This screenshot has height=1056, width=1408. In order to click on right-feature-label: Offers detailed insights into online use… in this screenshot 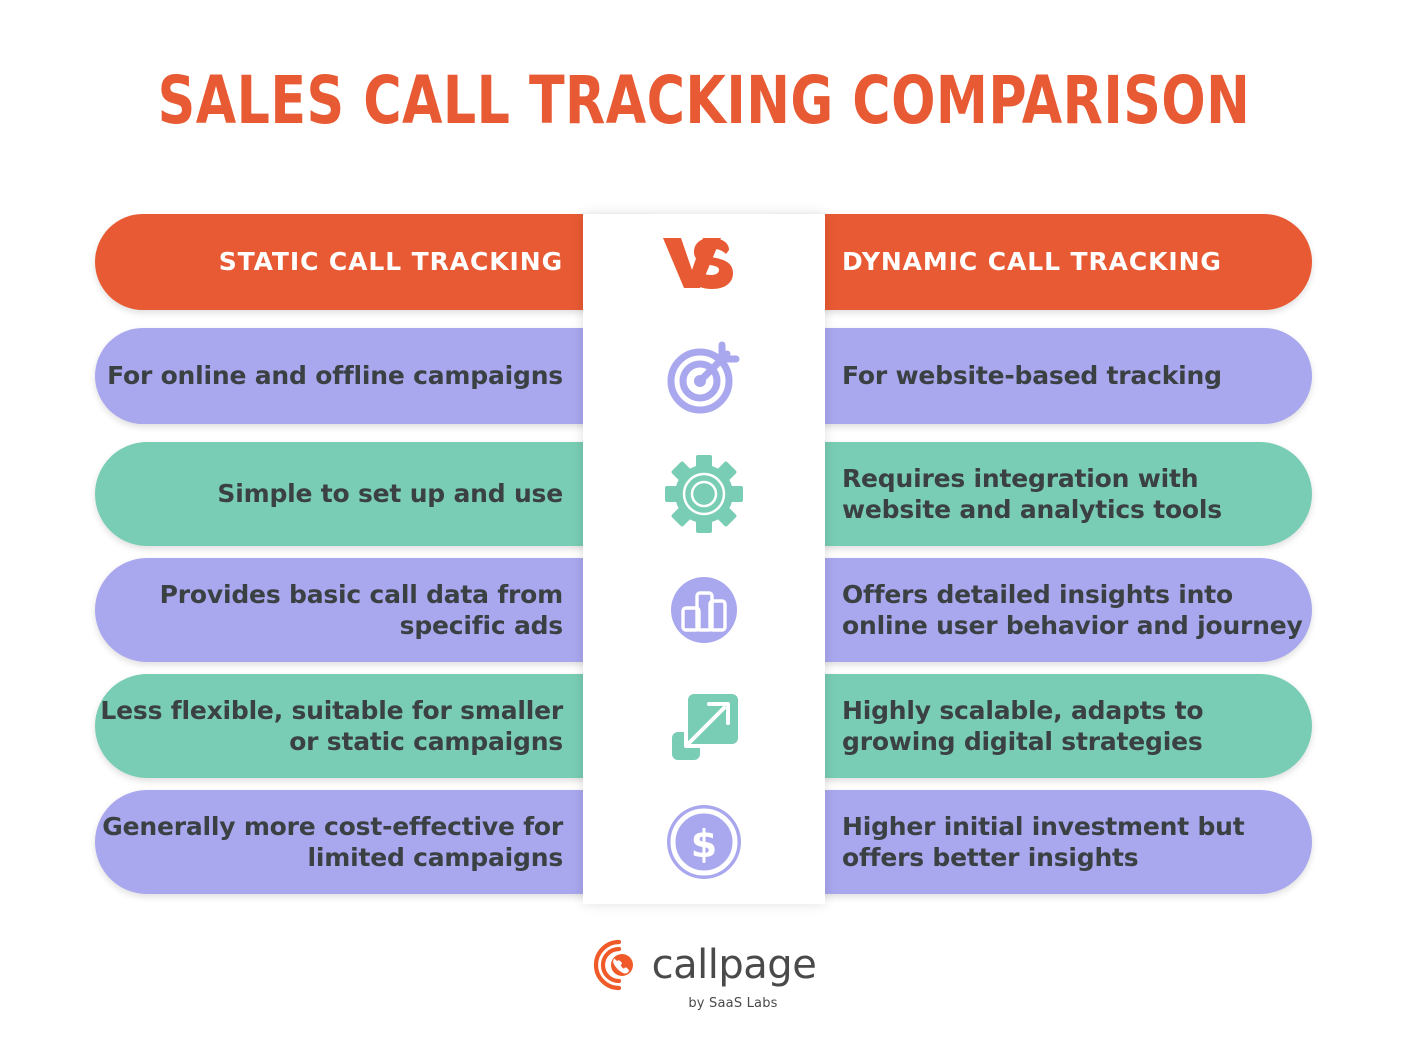, I will do `click(1072, 610)`.